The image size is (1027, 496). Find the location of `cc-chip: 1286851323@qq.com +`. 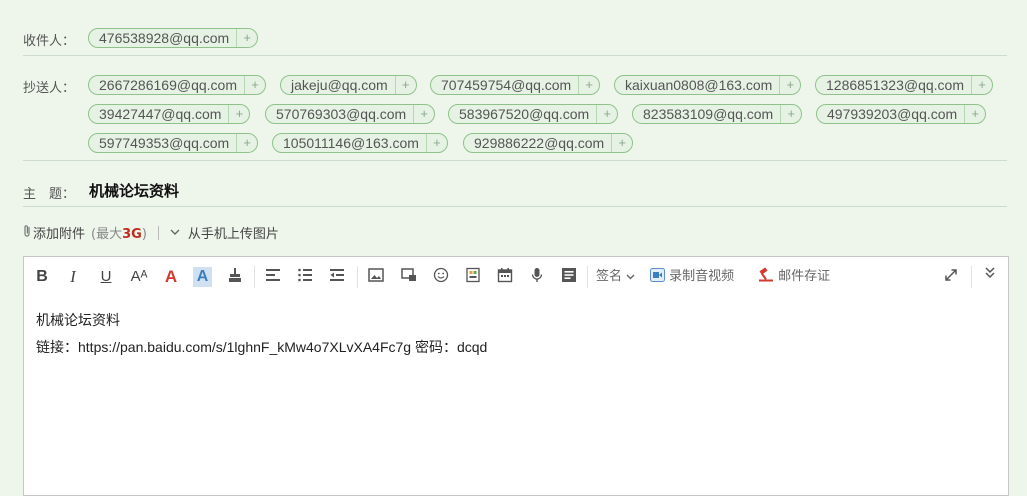

cc-chip: 1286851323@qq.com + is located at coordinates (904, 85).